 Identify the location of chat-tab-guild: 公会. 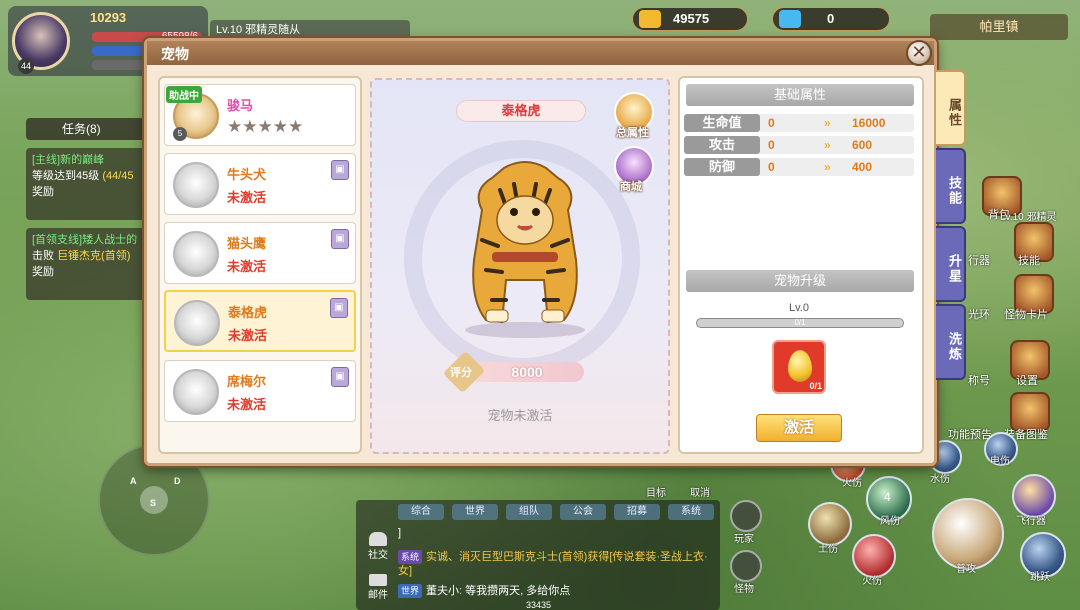
(583, 512).